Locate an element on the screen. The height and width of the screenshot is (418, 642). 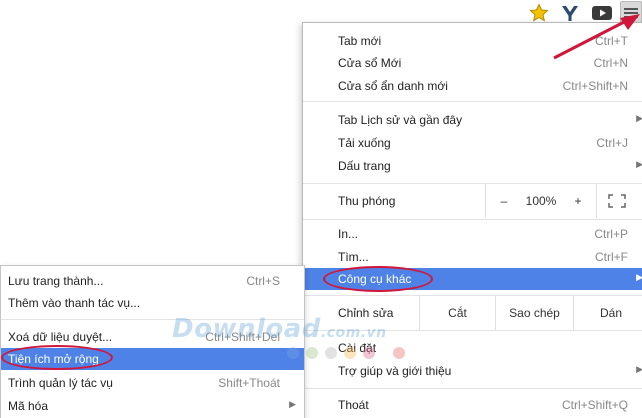
menu-item-exit: Thoát Ctrl+Shift+Q is located at coordinates (472, 405).